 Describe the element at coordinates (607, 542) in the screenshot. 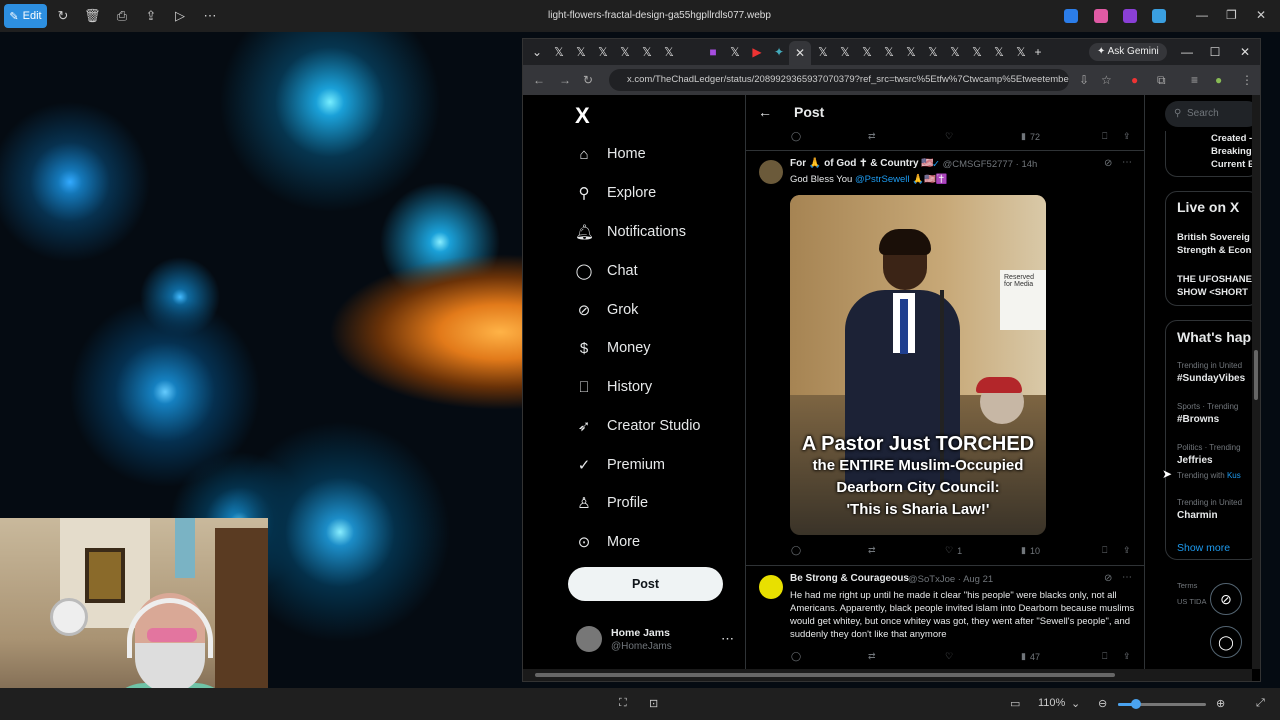

I see `nav-more: ⊙ More` at that location.